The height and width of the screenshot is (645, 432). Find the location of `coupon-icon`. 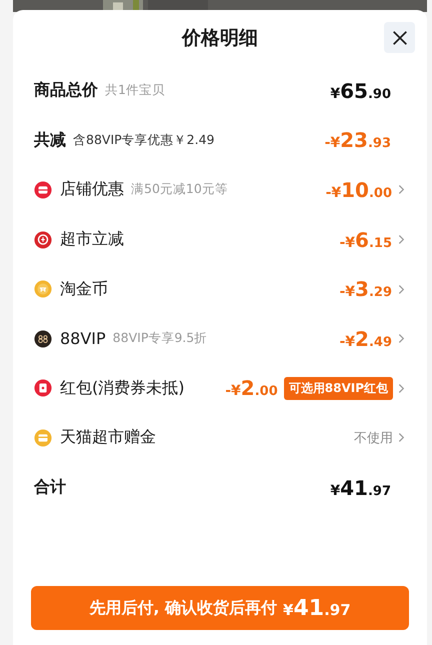

coupon-icon is located at coordinates (43, 239).